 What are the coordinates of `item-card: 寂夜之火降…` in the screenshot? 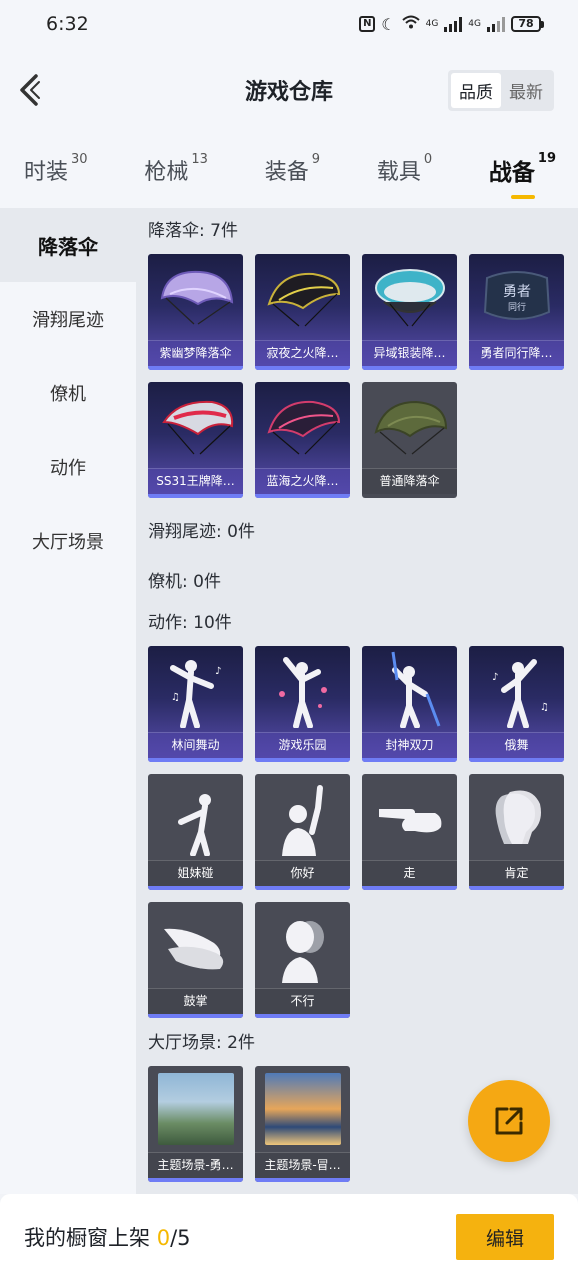 It's located at (302, 312).